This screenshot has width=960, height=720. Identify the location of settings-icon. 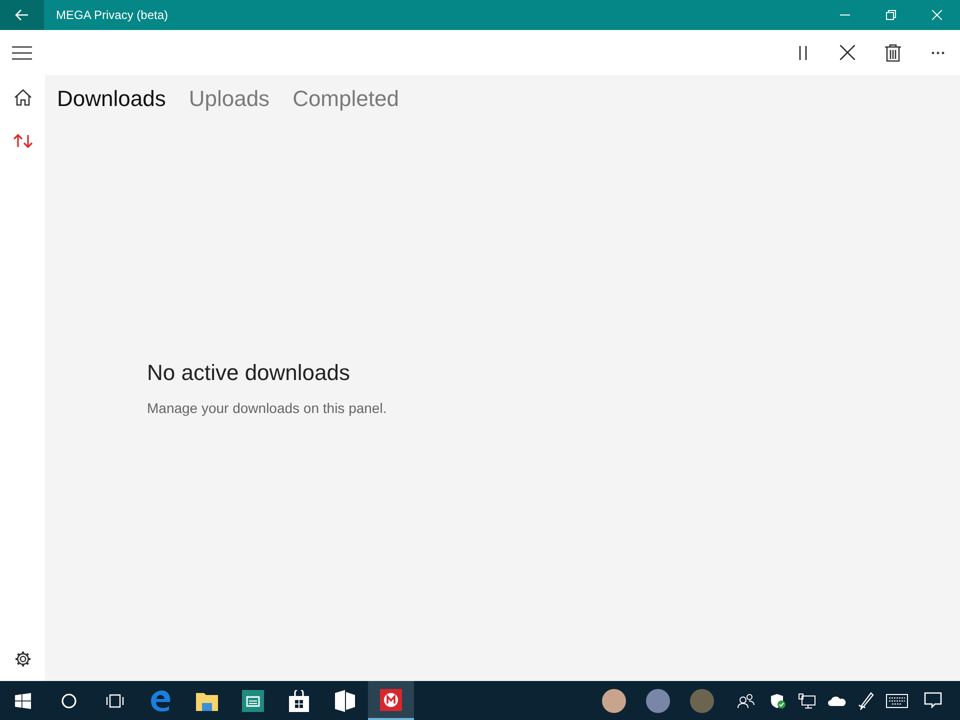
(23, 659).